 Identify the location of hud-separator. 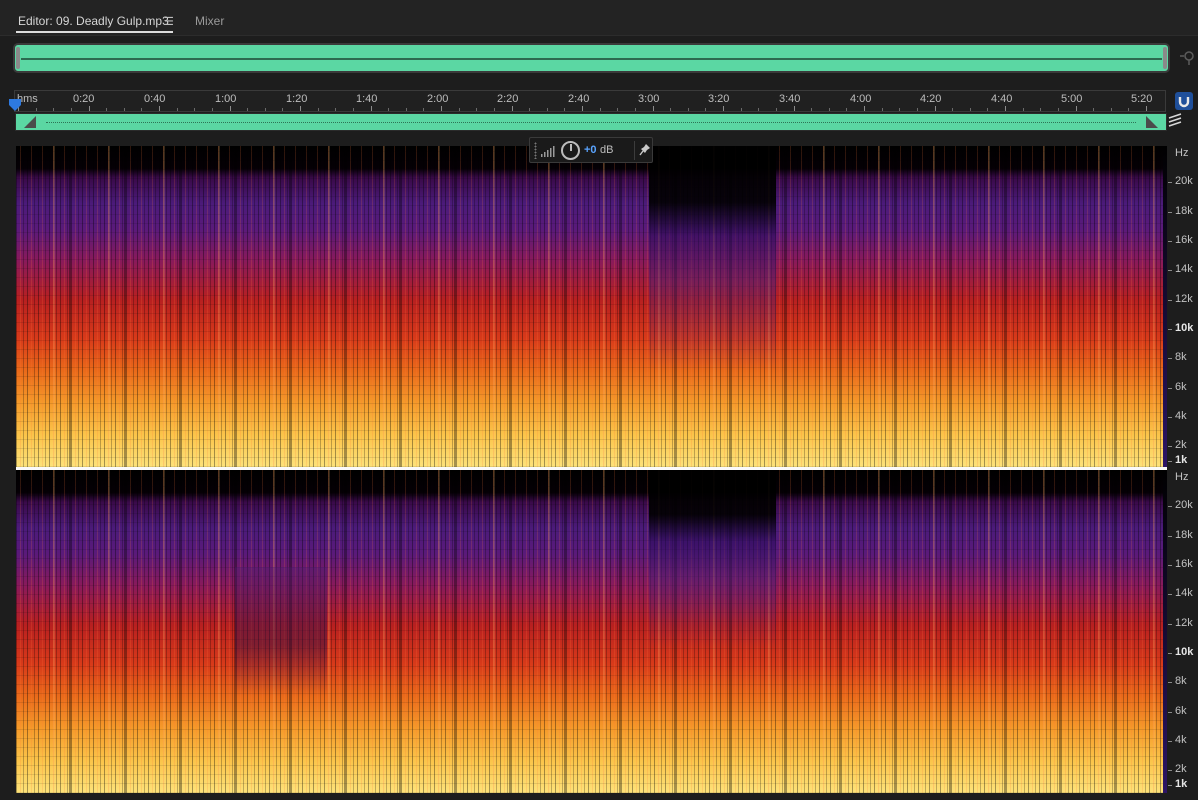
(634, 150).